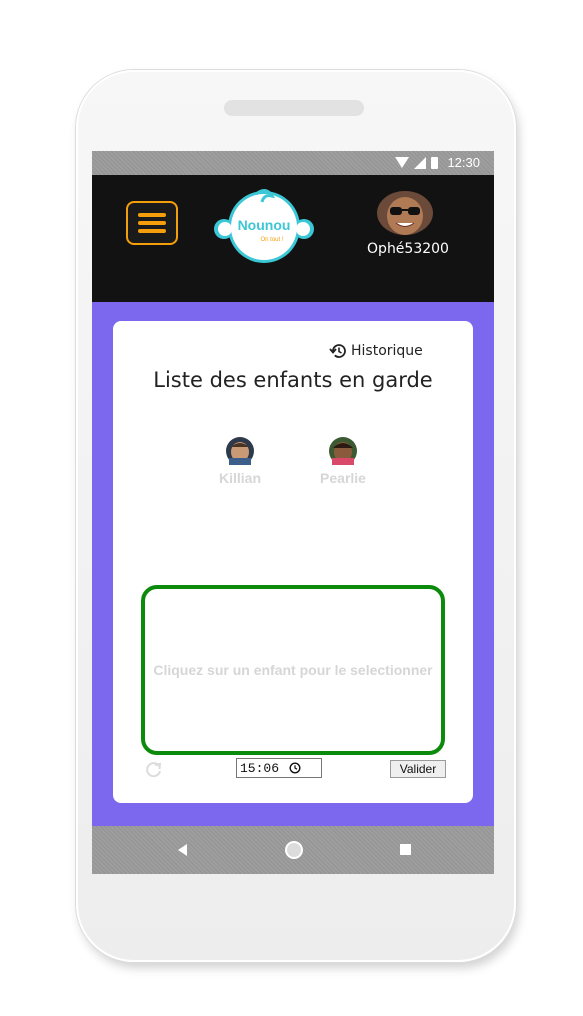 This screenshot has height=1016, width=583. Describe the element at coordinates (154, 770) in the screenshot. I see `refresh-icon` at that location.